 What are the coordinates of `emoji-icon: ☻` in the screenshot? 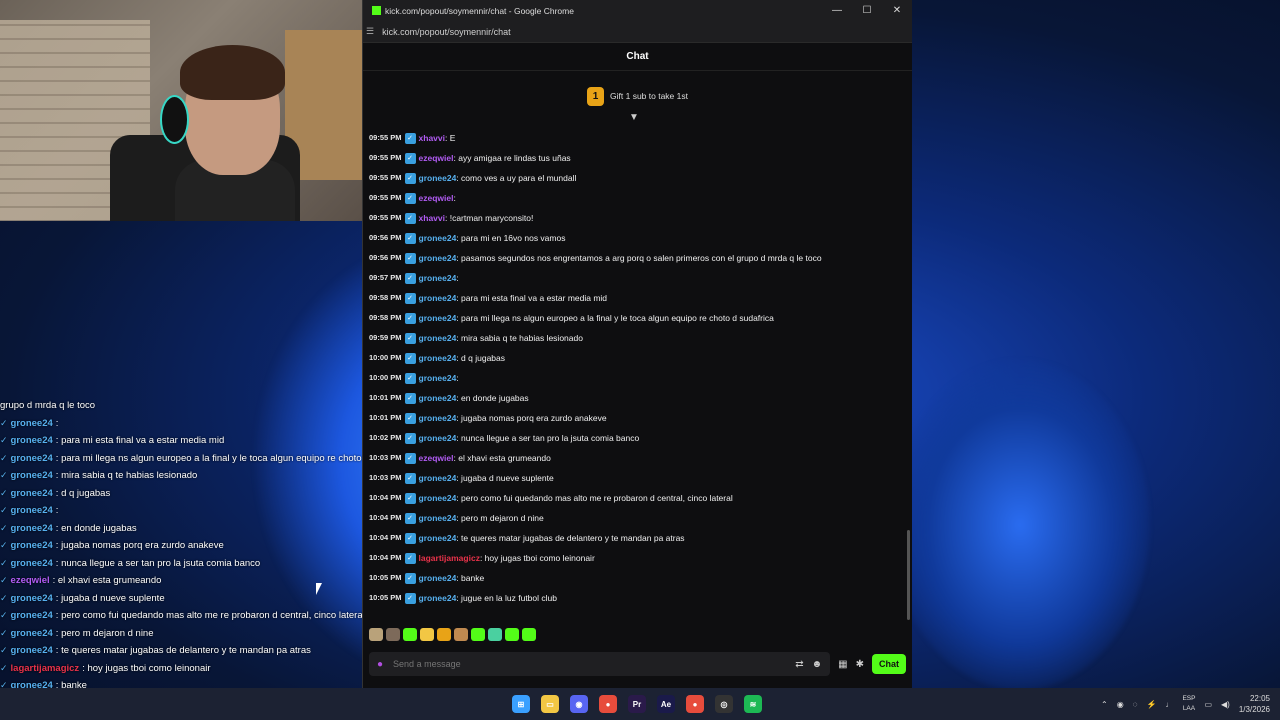 It's located at (817, 664).